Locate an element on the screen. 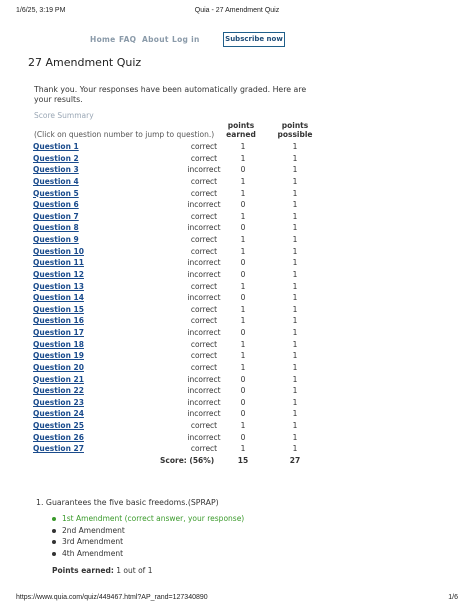  page-title: 27 Amendment Quiz is located at coordinates (85, 62).